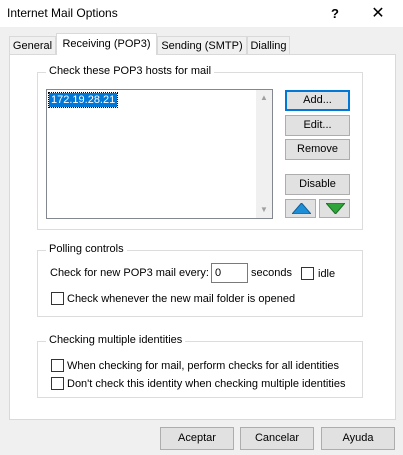 The height and width of the screenshot is (455, 403). Describe the element at coordinates (378, 13) in the screenshot. I see `close-window-button: ✕` at that location.